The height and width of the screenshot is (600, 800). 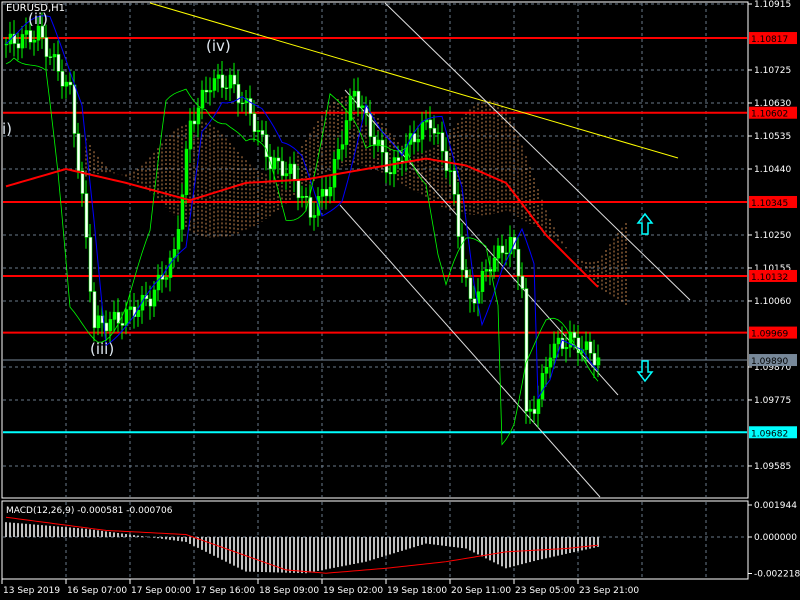 What do you see at coordinates (545, 591) in the screenshot?
I see `time-label: 23 Sep 05:00` at bounding box center [545, 591].